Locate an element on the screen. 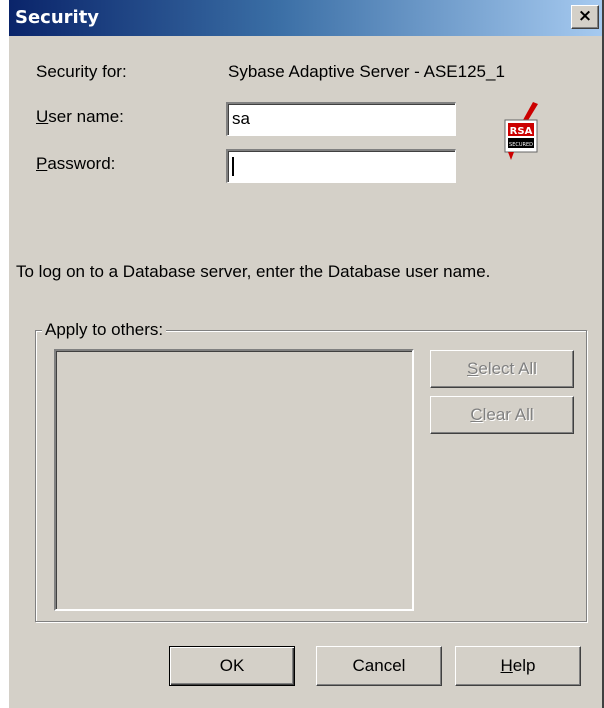  window-title: Security is located at coordinates (57, 17).